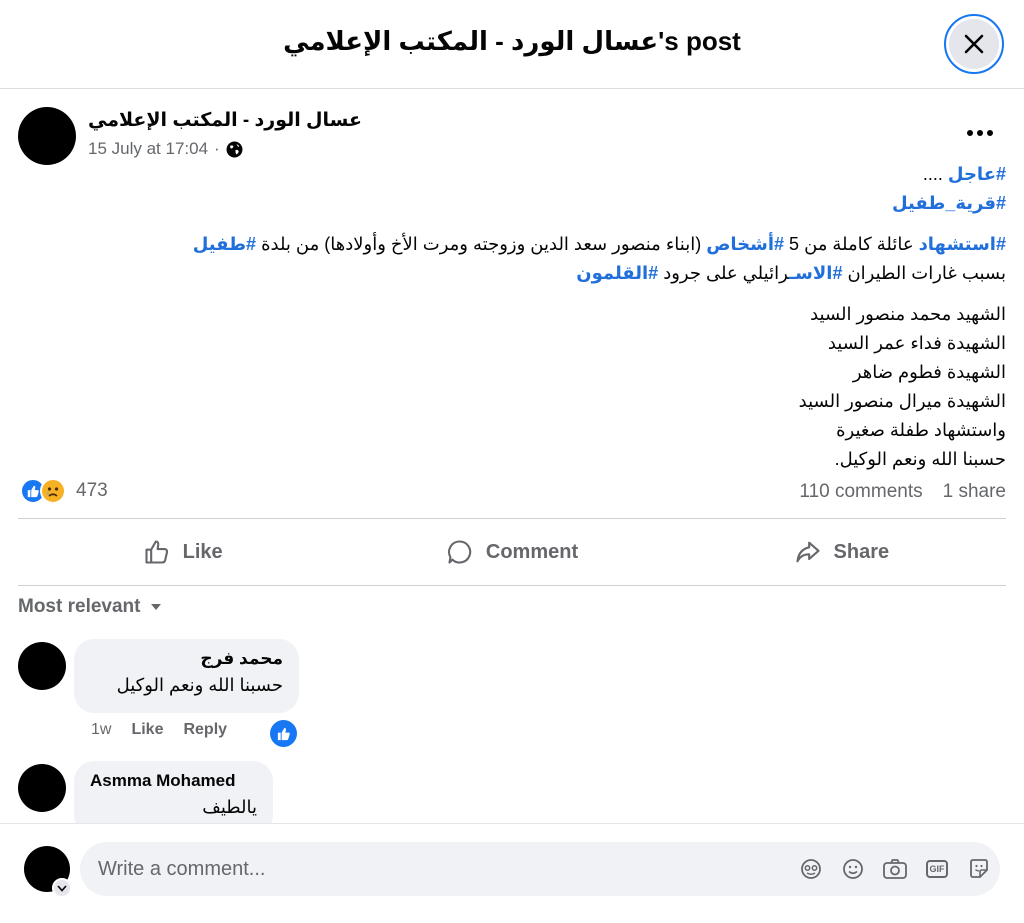 Image resolution: width=1024 pixels, height=923 pixels. Describe the element at coordinates (974, 492) in the screenshot. I see `shares-count-link: 1 share` at that location.